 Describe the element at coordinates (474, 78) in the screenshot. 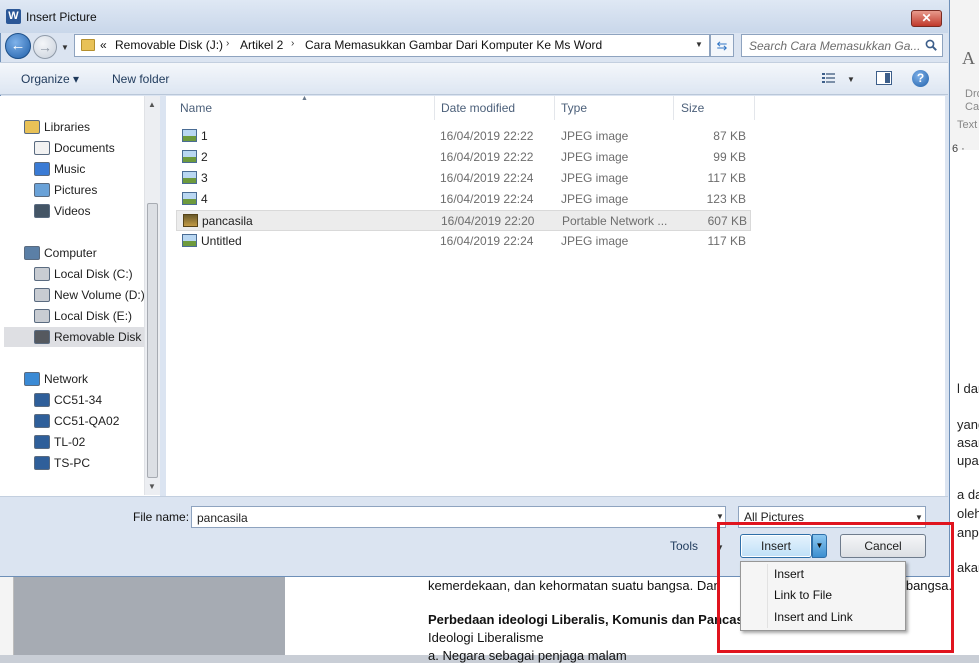

I see `command-toolbar: Organize ▾ New folder ▼ ?` at that location.